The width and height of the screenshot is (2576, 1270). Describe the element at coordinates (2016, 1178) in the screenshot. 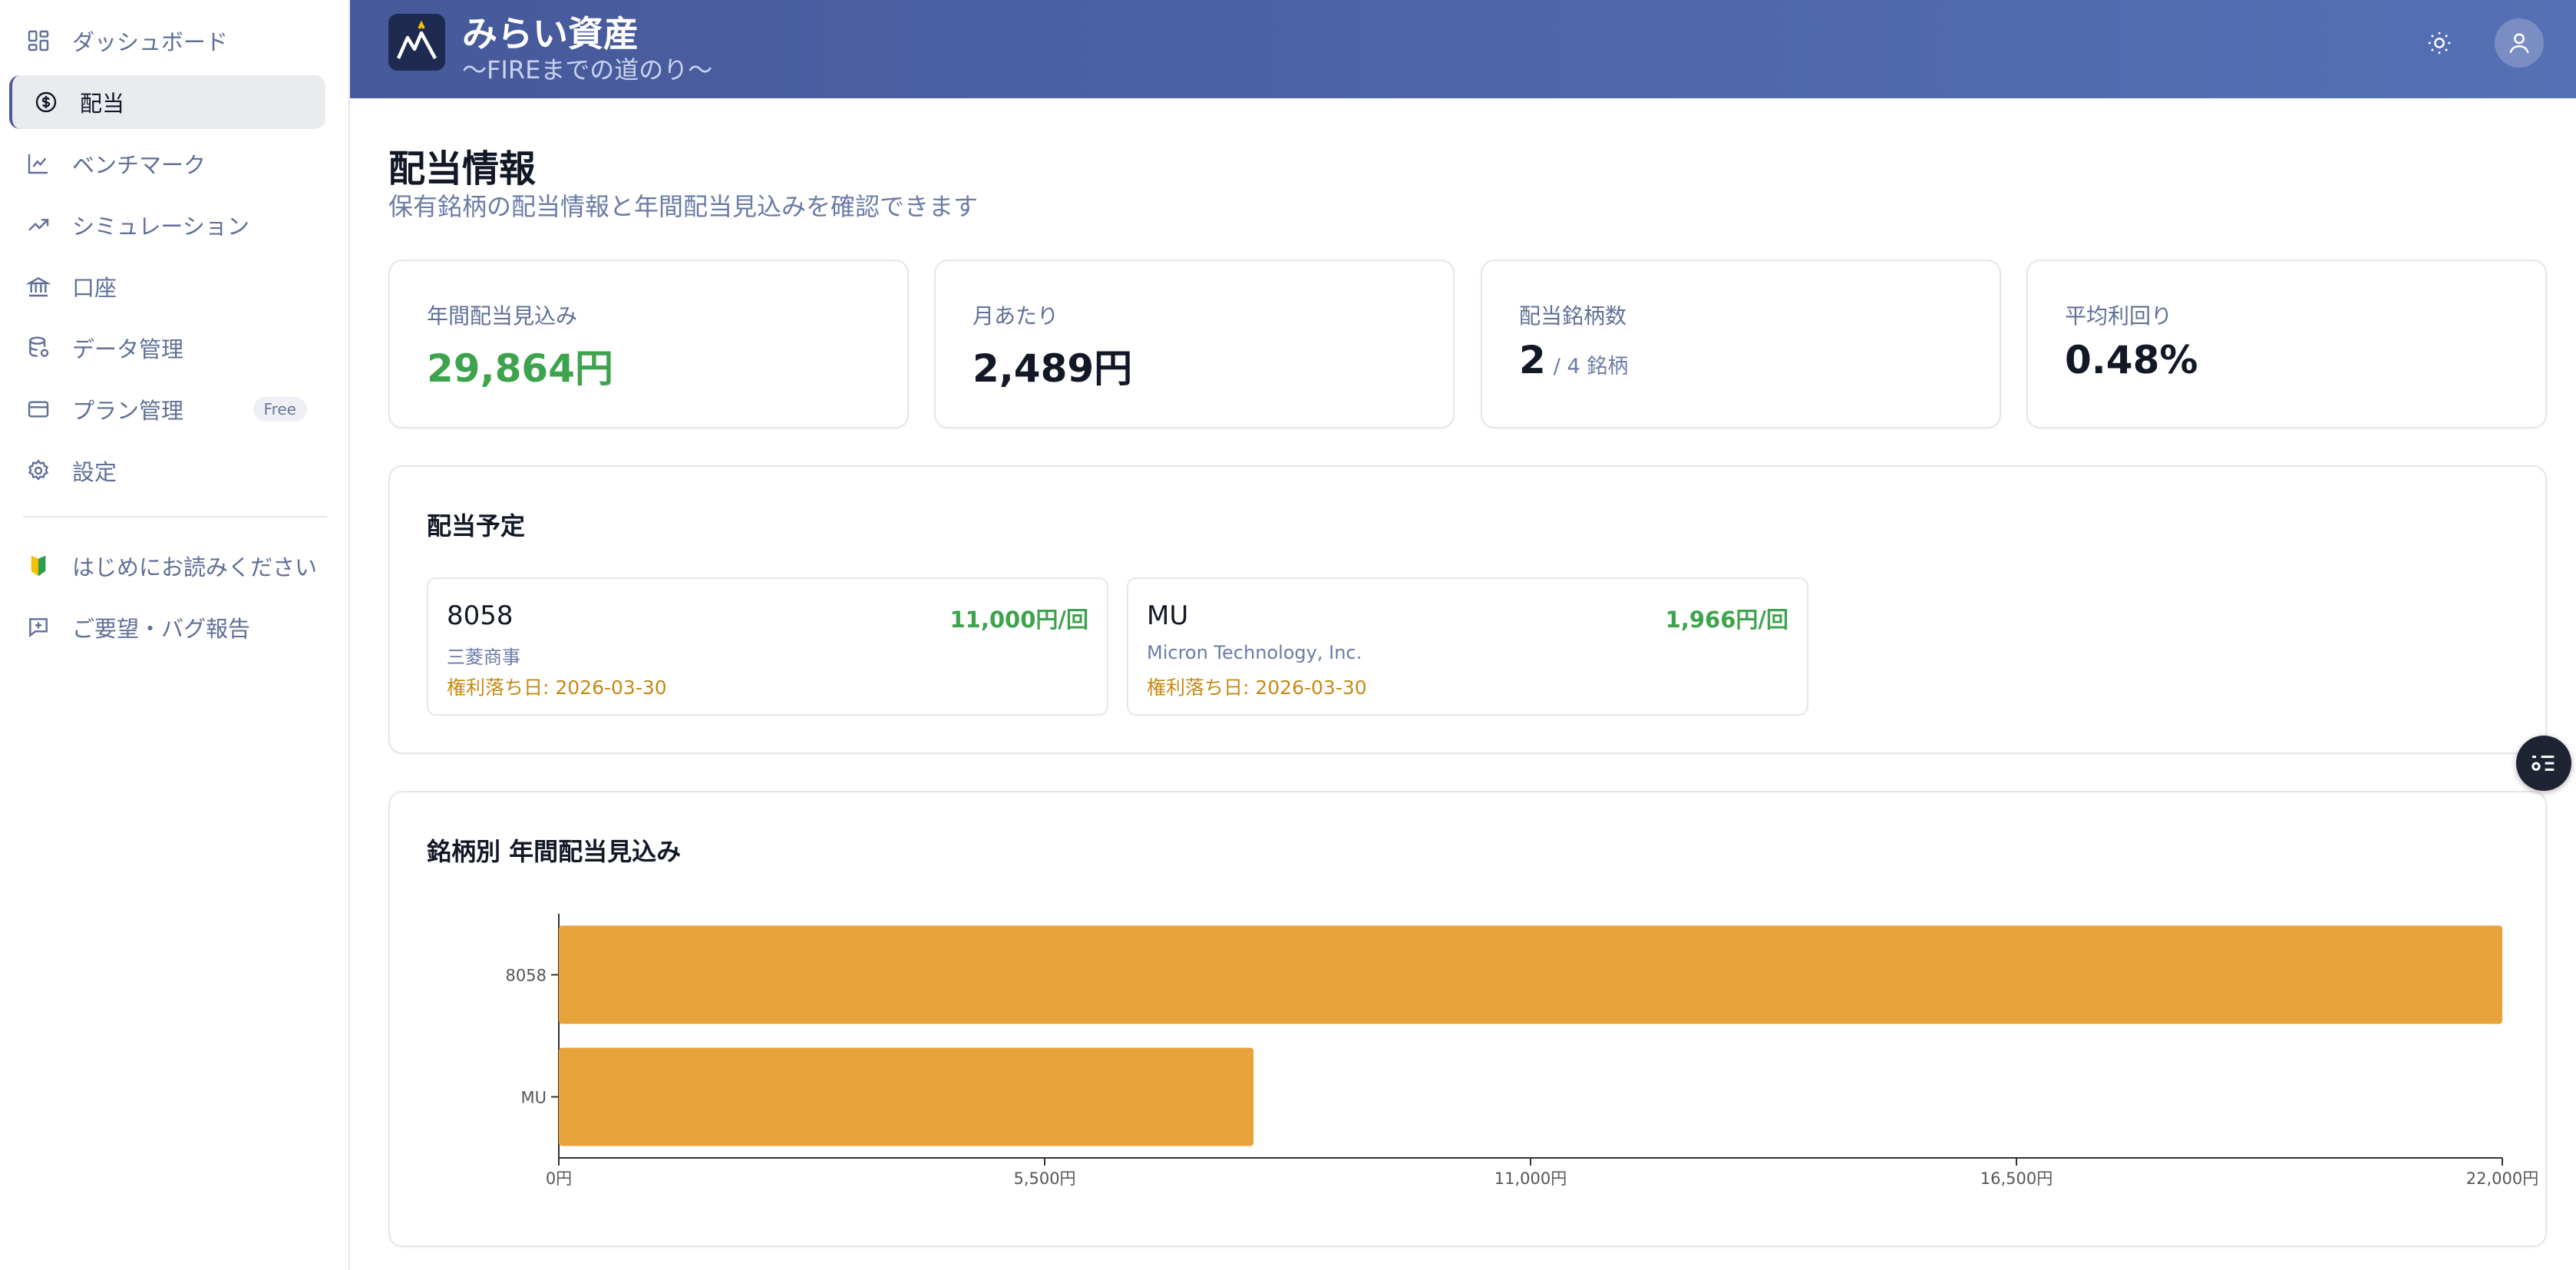

I see `x-tick-label: 16,500円` at that location.